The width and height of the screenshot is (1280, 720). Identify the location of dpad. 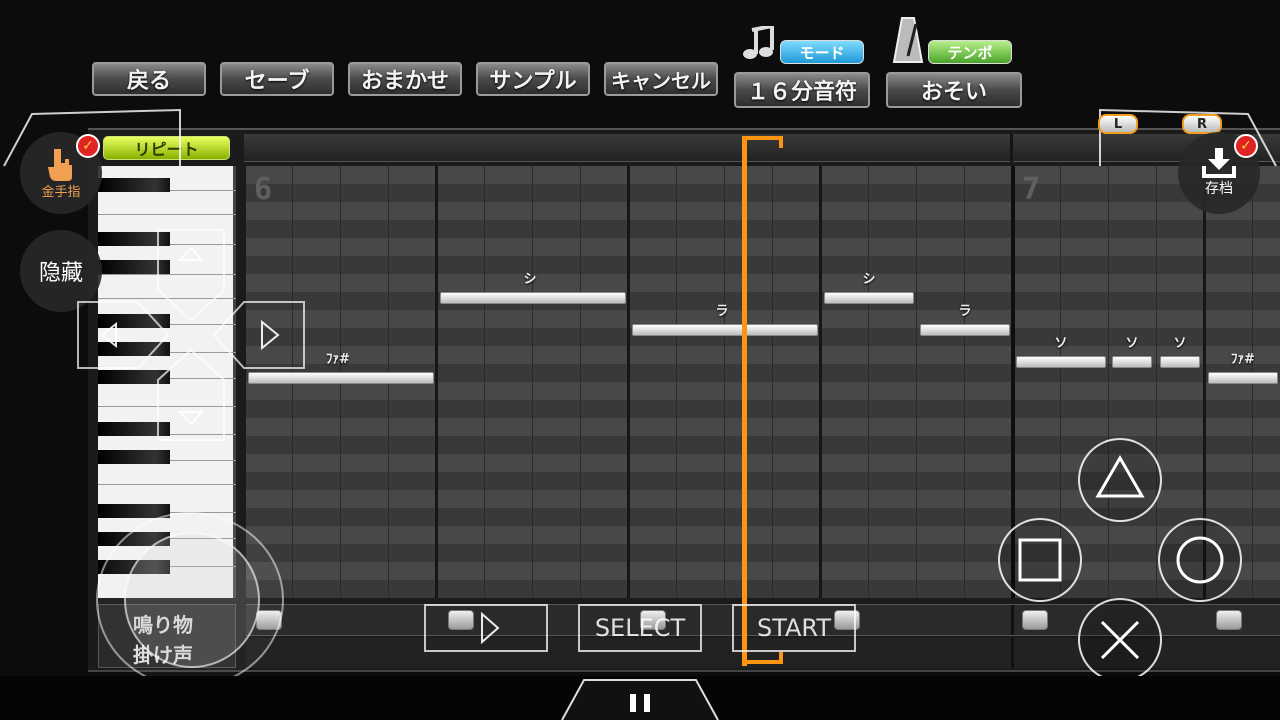
(191, 335).